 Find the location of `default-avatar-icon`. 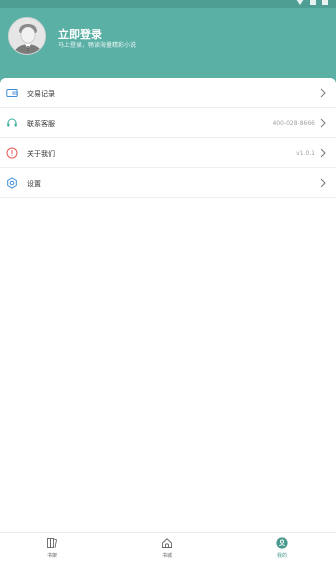

default-avatar-icon is located at coordinates (27, 36).